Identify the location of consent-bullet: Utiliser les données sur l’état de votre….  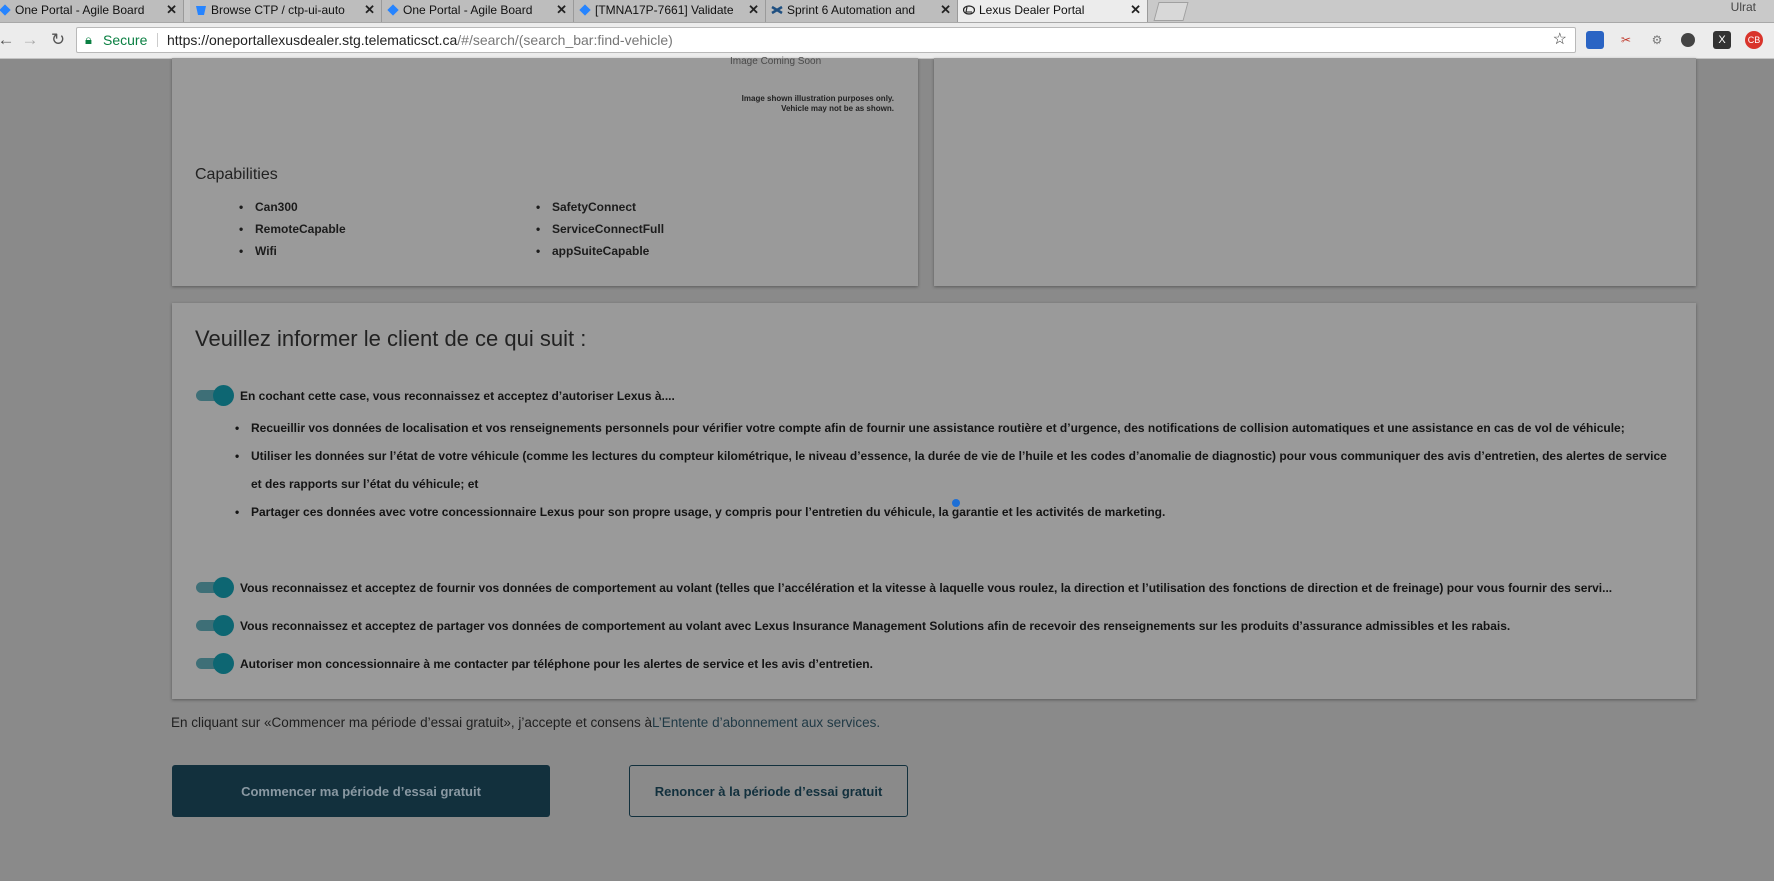
(953, 470).